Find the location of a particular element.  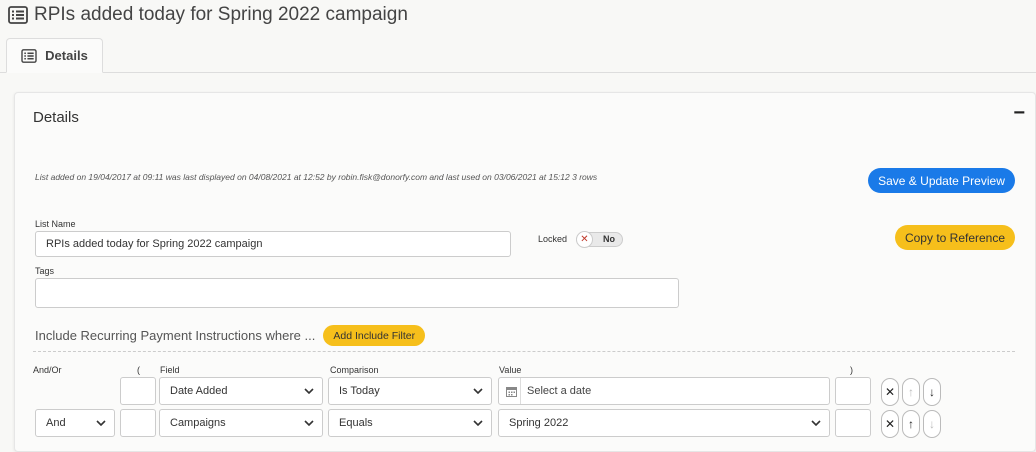

locked-toggle-value: No is located at coordinates (609, 239).